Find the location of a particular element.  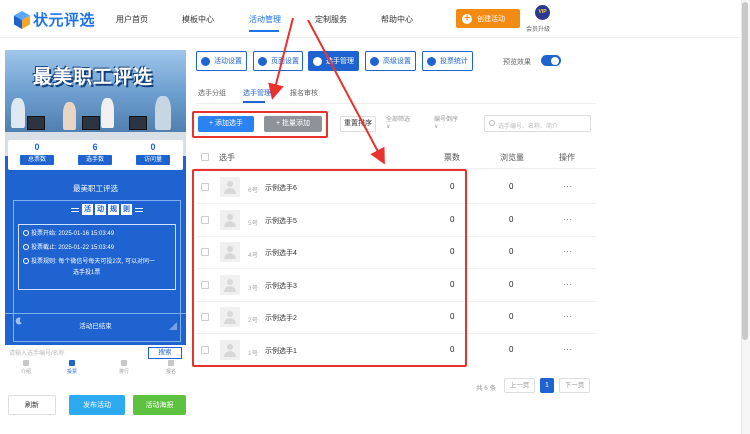

column-header-player: 选手 is located at coordinates (227, 157).